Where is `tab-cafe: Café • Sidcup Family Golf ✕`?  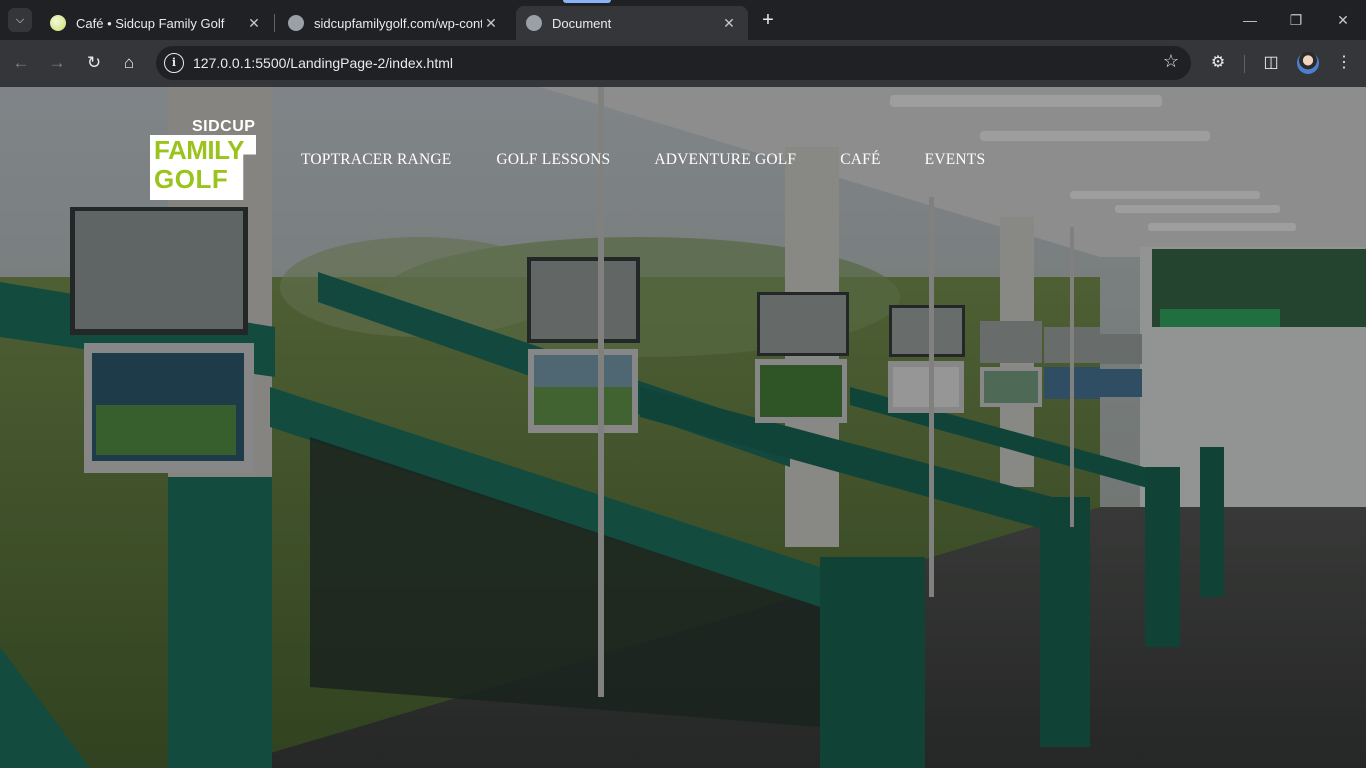
tab-cafe: Café • Sidcup Family Golf ✕ is located at coordinates (156, 23).